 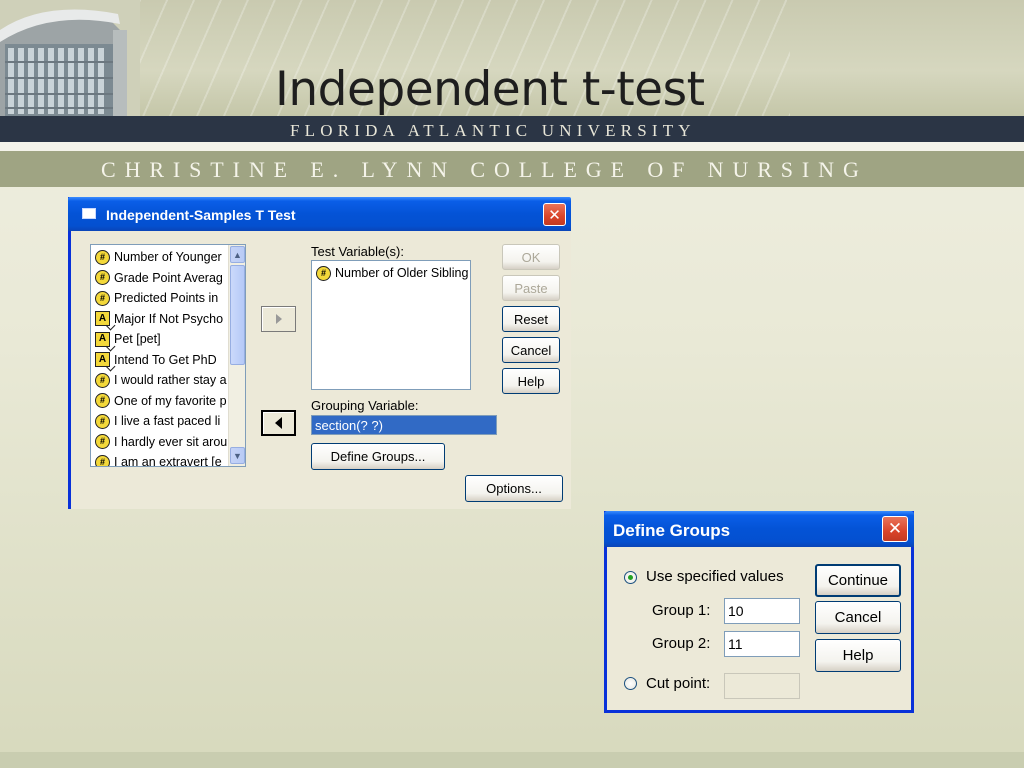 What do you see at coordinates (137, 339) in the screenshot?
I see `source-variable-label: Pet [pet]` at bounding box center [137, 339].